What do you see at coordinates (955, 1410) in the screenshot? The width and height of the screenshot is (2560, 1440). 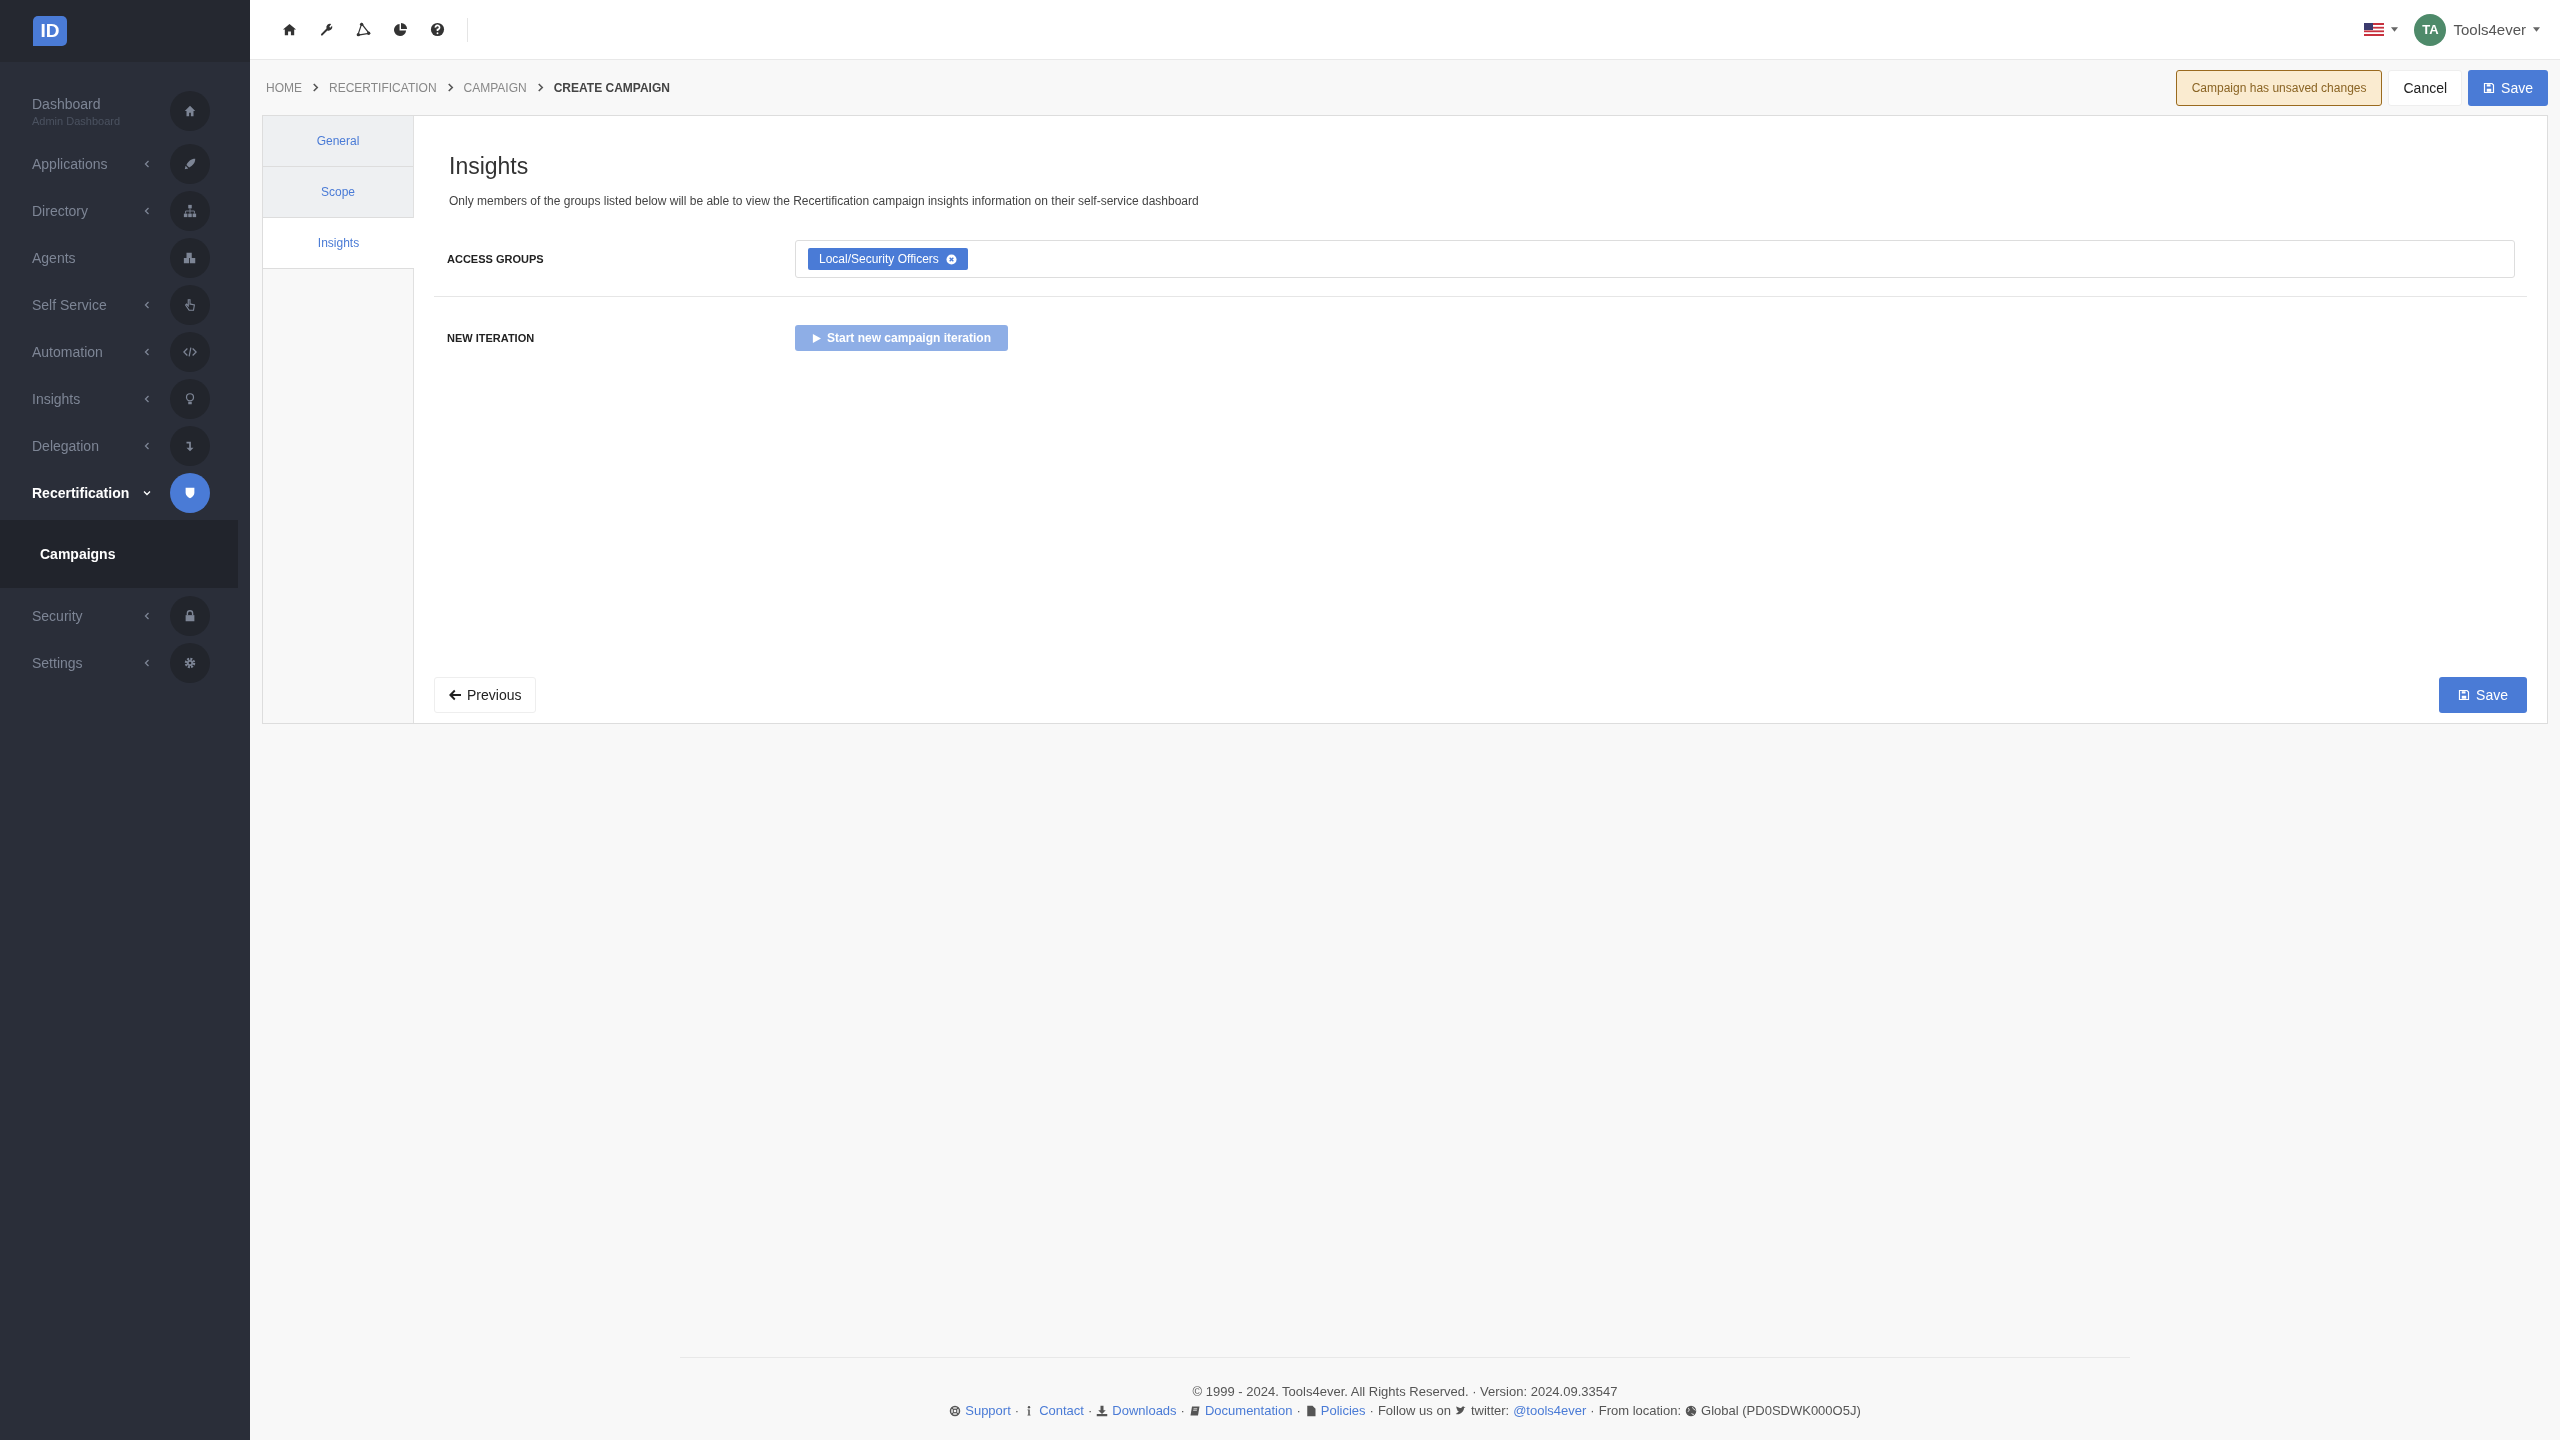 I see `lifebuoy-icon` at bounding box center [955, 1410].